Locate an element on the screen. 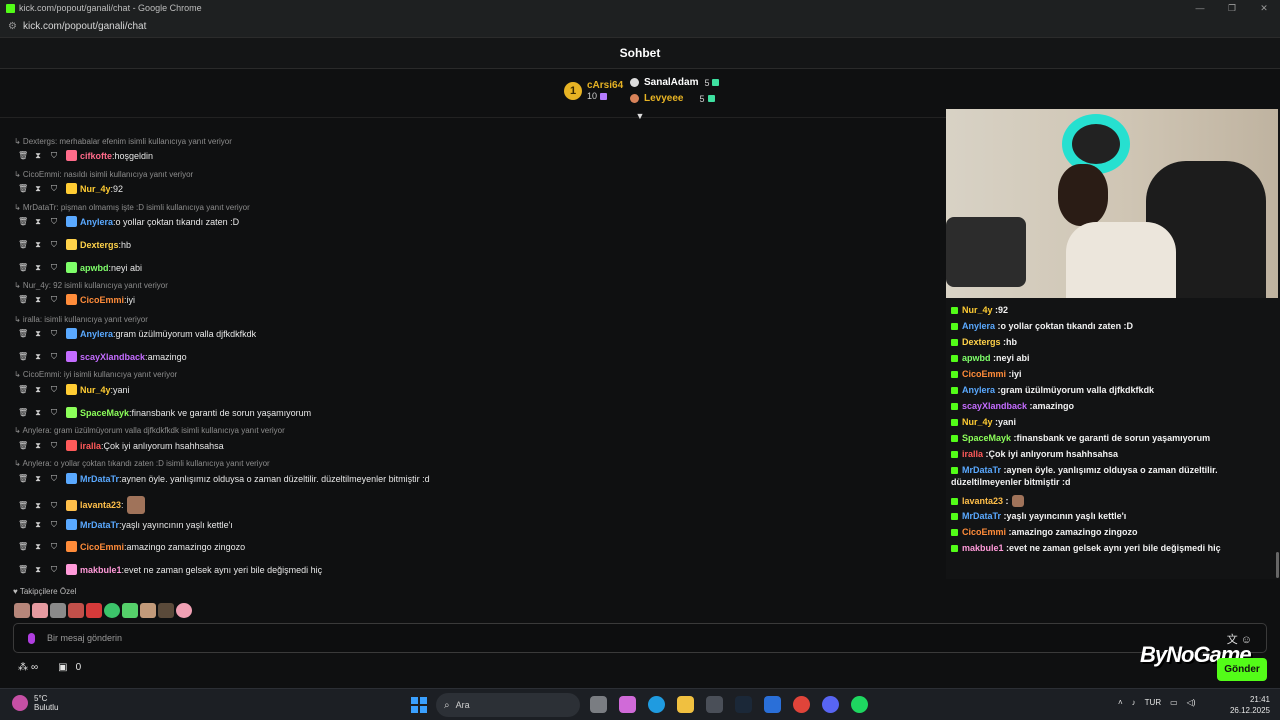 The width and height of the screenshot is (1280, 720). restore-icon: ❐ is located at coordinates (1232, 8).